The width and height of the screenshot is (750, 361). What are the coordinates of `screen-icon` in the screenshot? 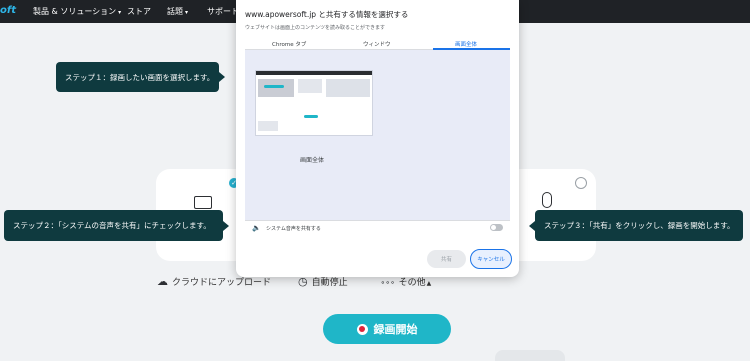 It's located at (203, 202).